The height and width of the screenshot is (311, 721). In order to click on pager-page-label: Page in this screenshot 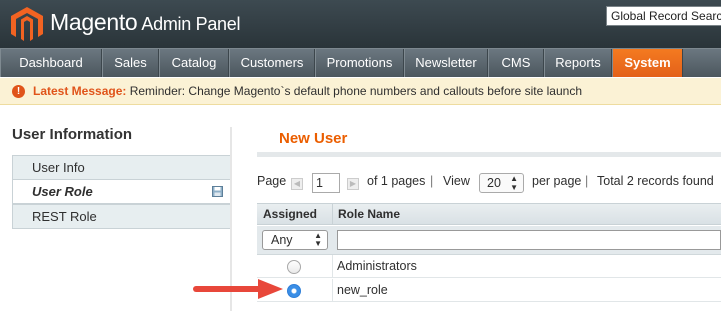, I will do `click(272, 181)`.